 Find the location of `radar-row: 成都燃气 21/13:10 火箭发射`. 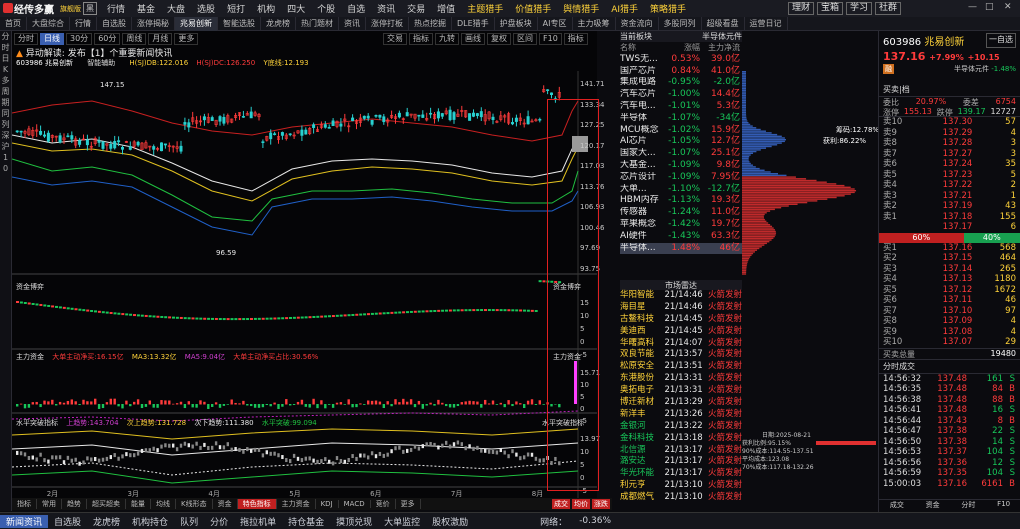

radar-row: 成都燃气 21/13:10 火箭发射 is located at coordinates (681, 498).